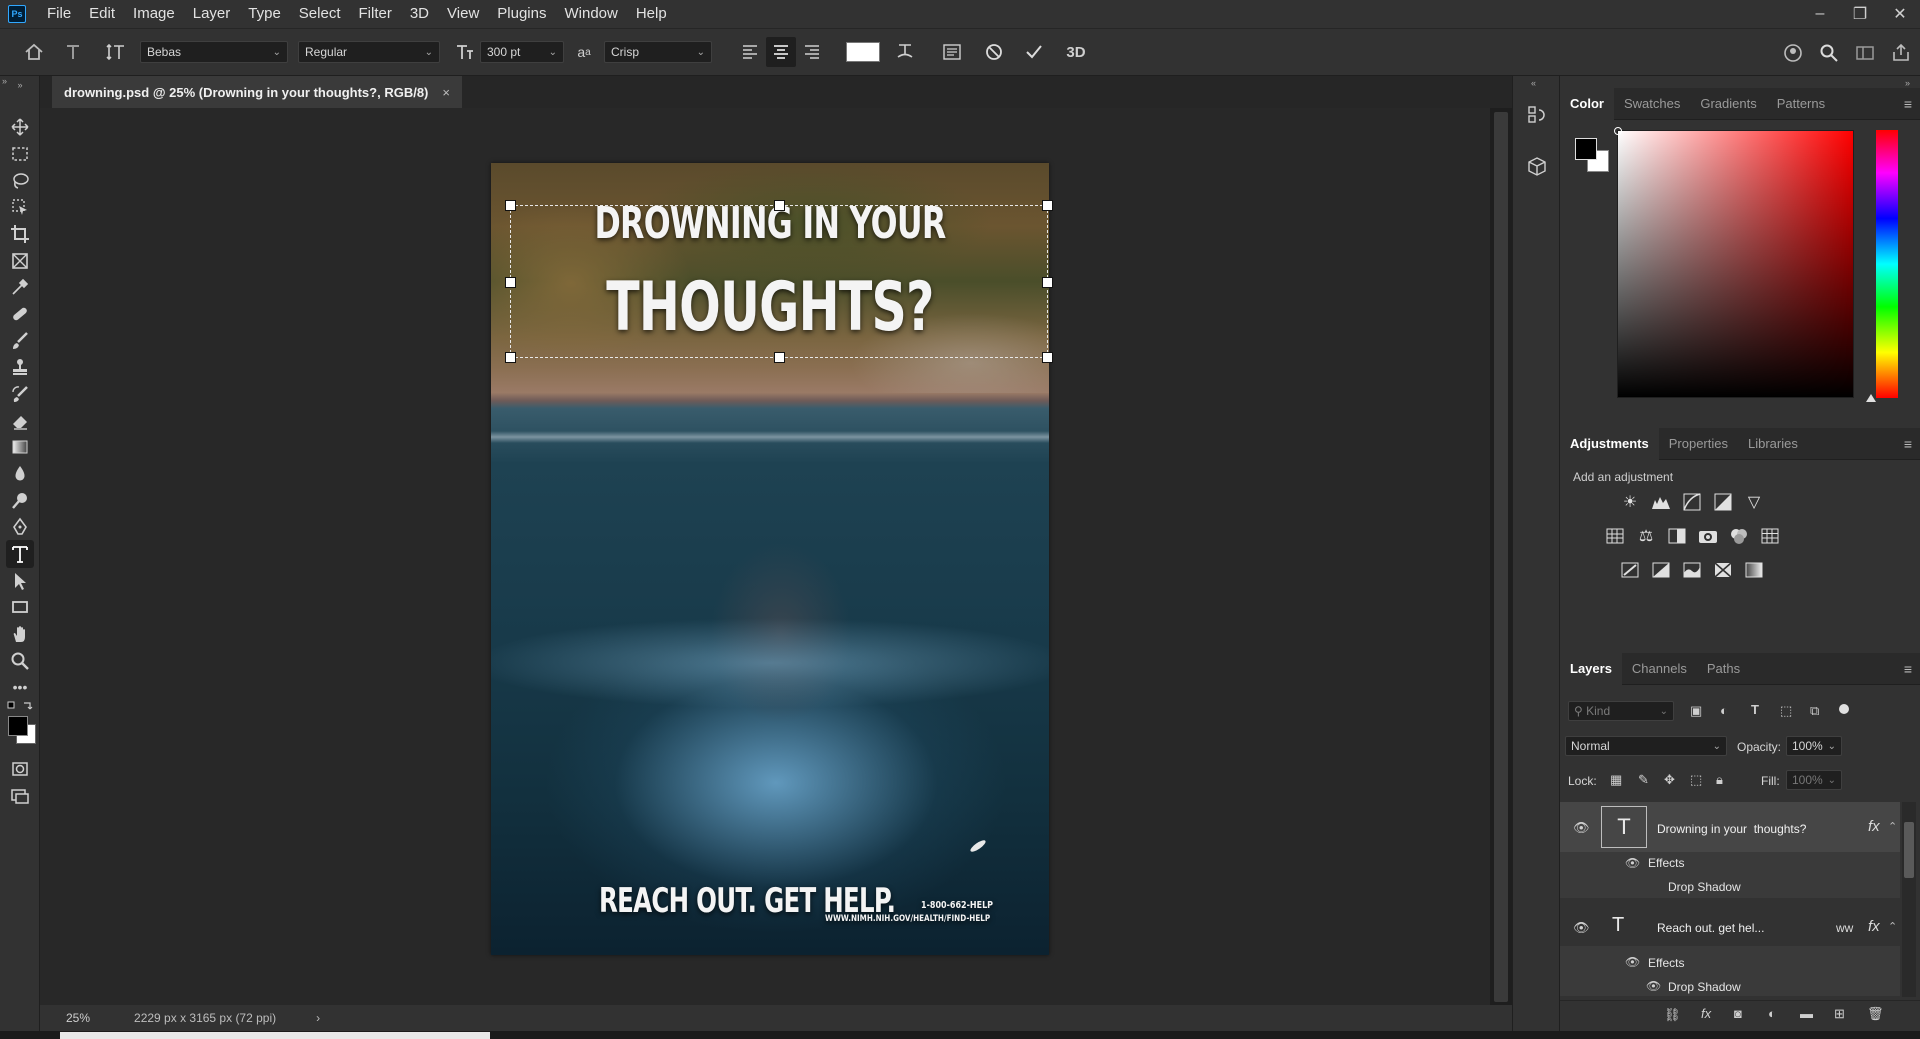  I want to click on brush-tool-icon, so click(20, 341).